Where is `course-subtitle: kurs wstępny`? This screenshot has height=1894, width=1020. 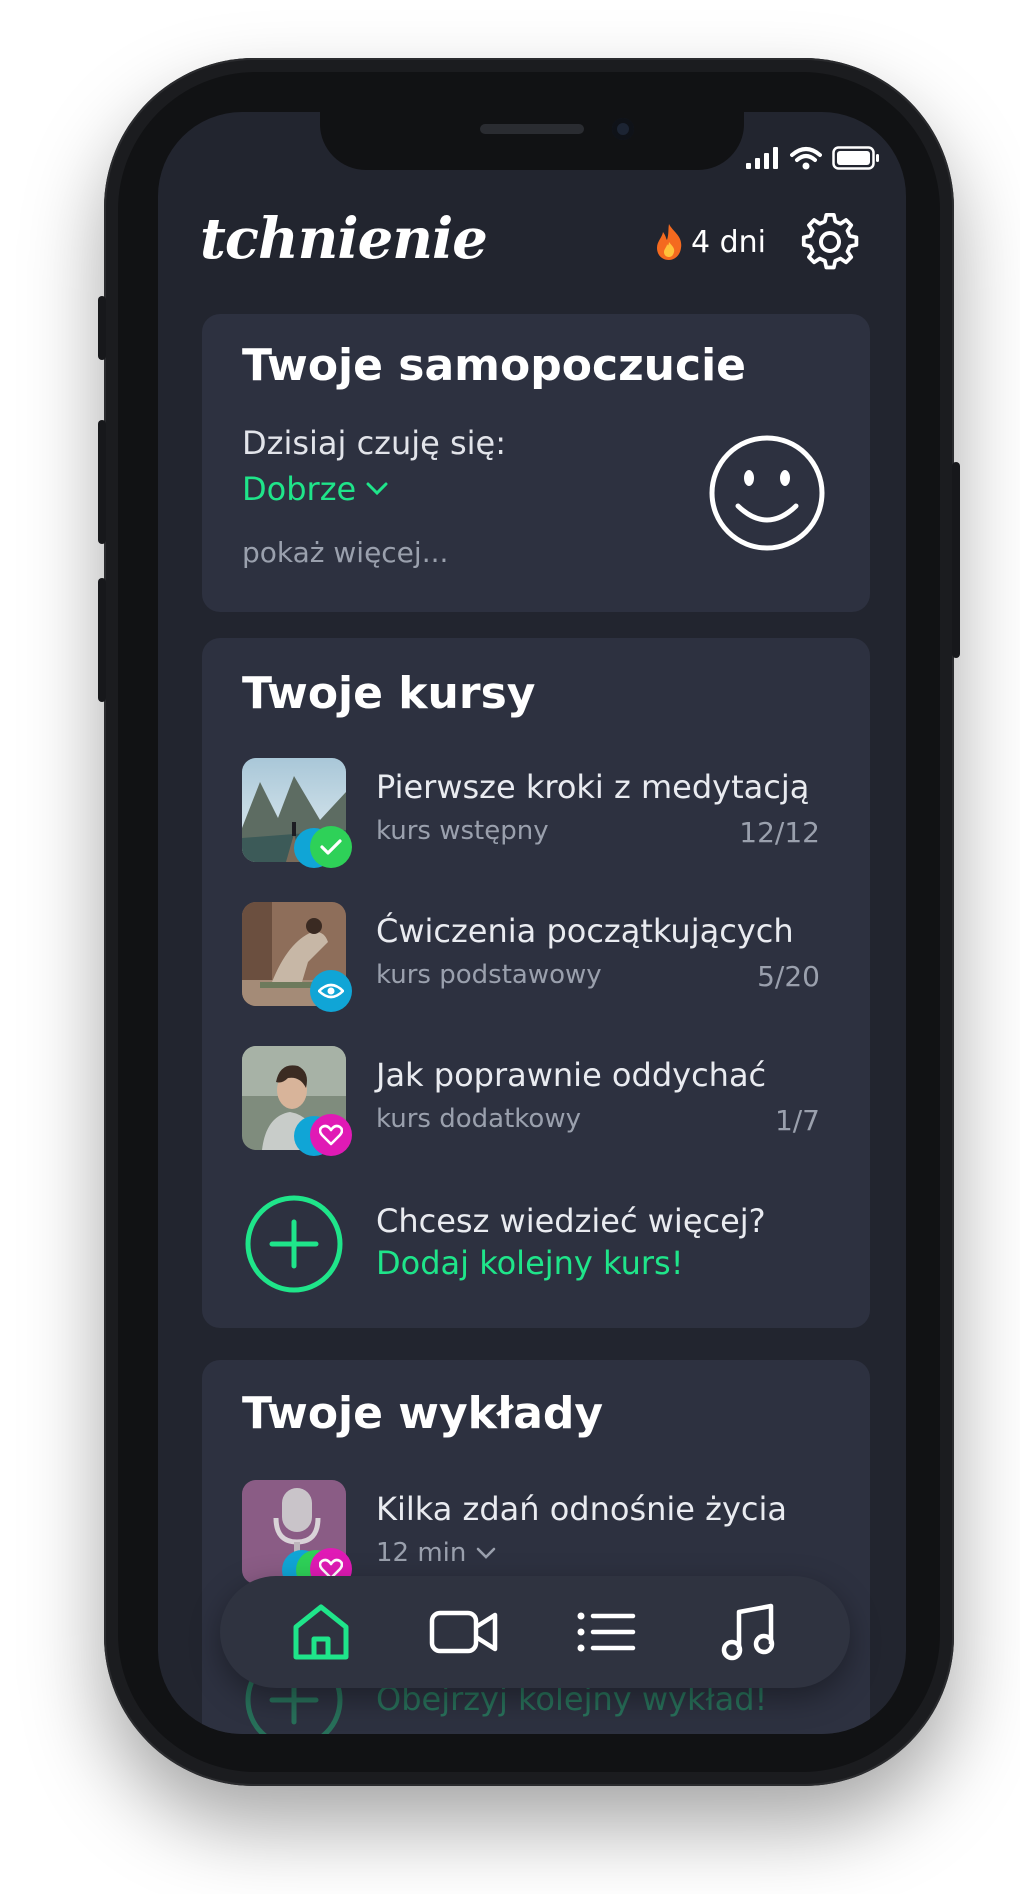 course-subtitle: kurs wstępny is located at coordinates (462, 831).